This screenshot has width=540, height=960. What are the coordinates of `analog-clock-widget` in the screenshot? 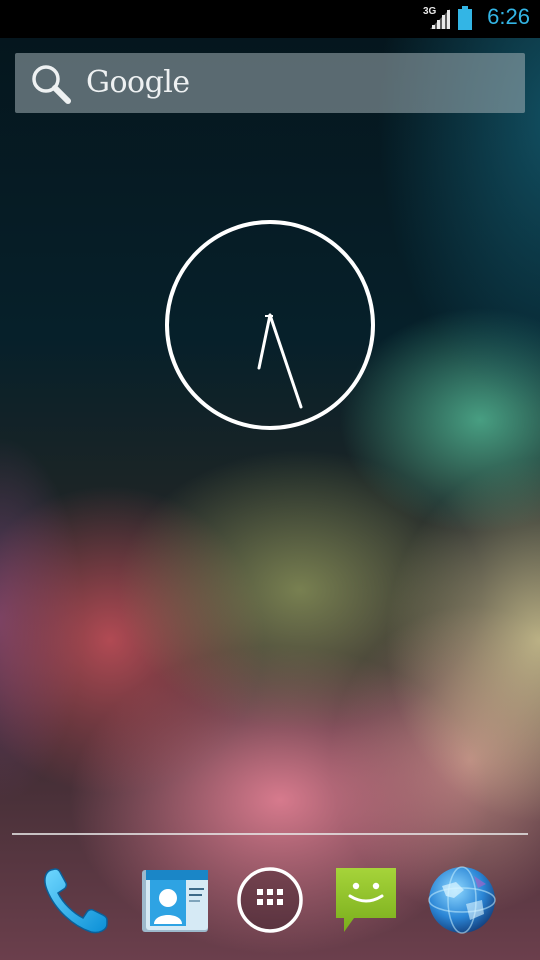 It's located at (270, 325).